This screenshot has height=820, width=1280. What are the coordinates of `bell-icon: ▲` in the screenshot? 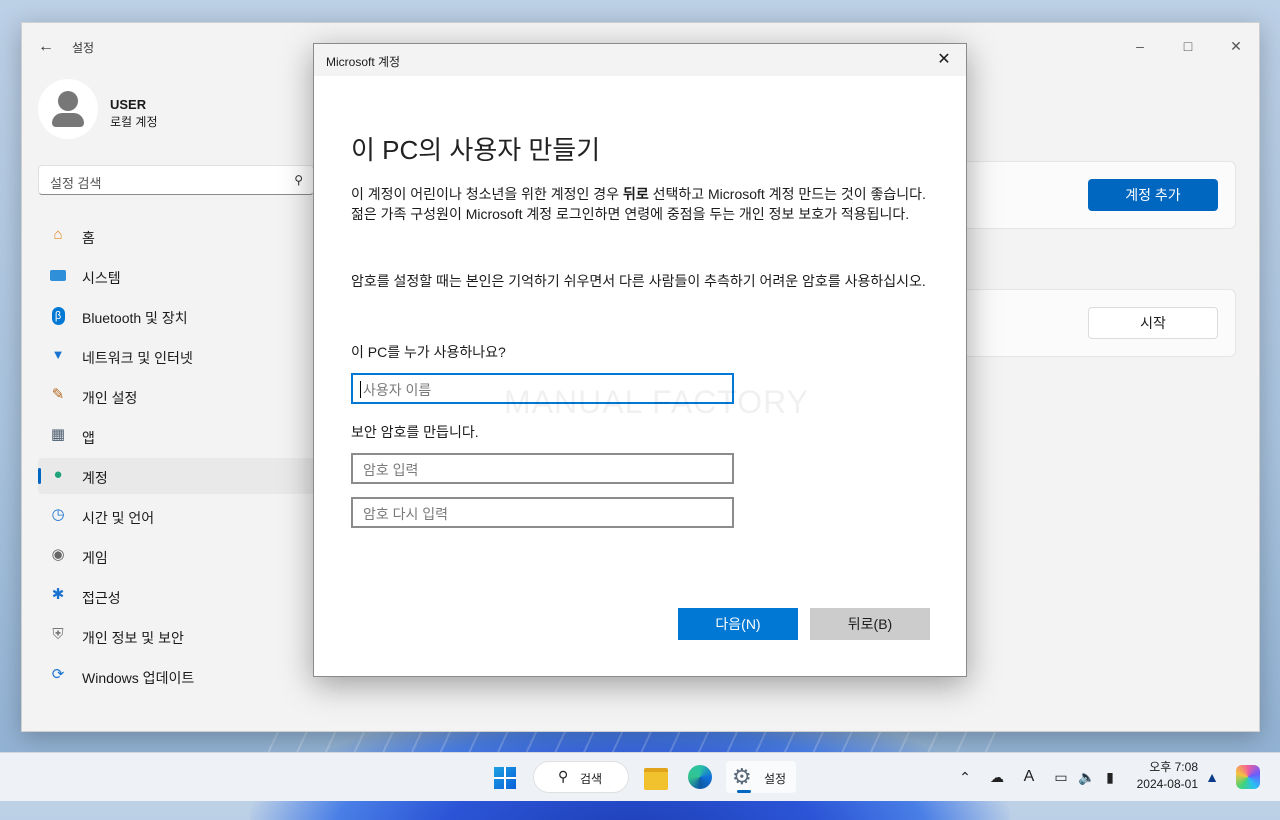 It's located at (1212, 777).